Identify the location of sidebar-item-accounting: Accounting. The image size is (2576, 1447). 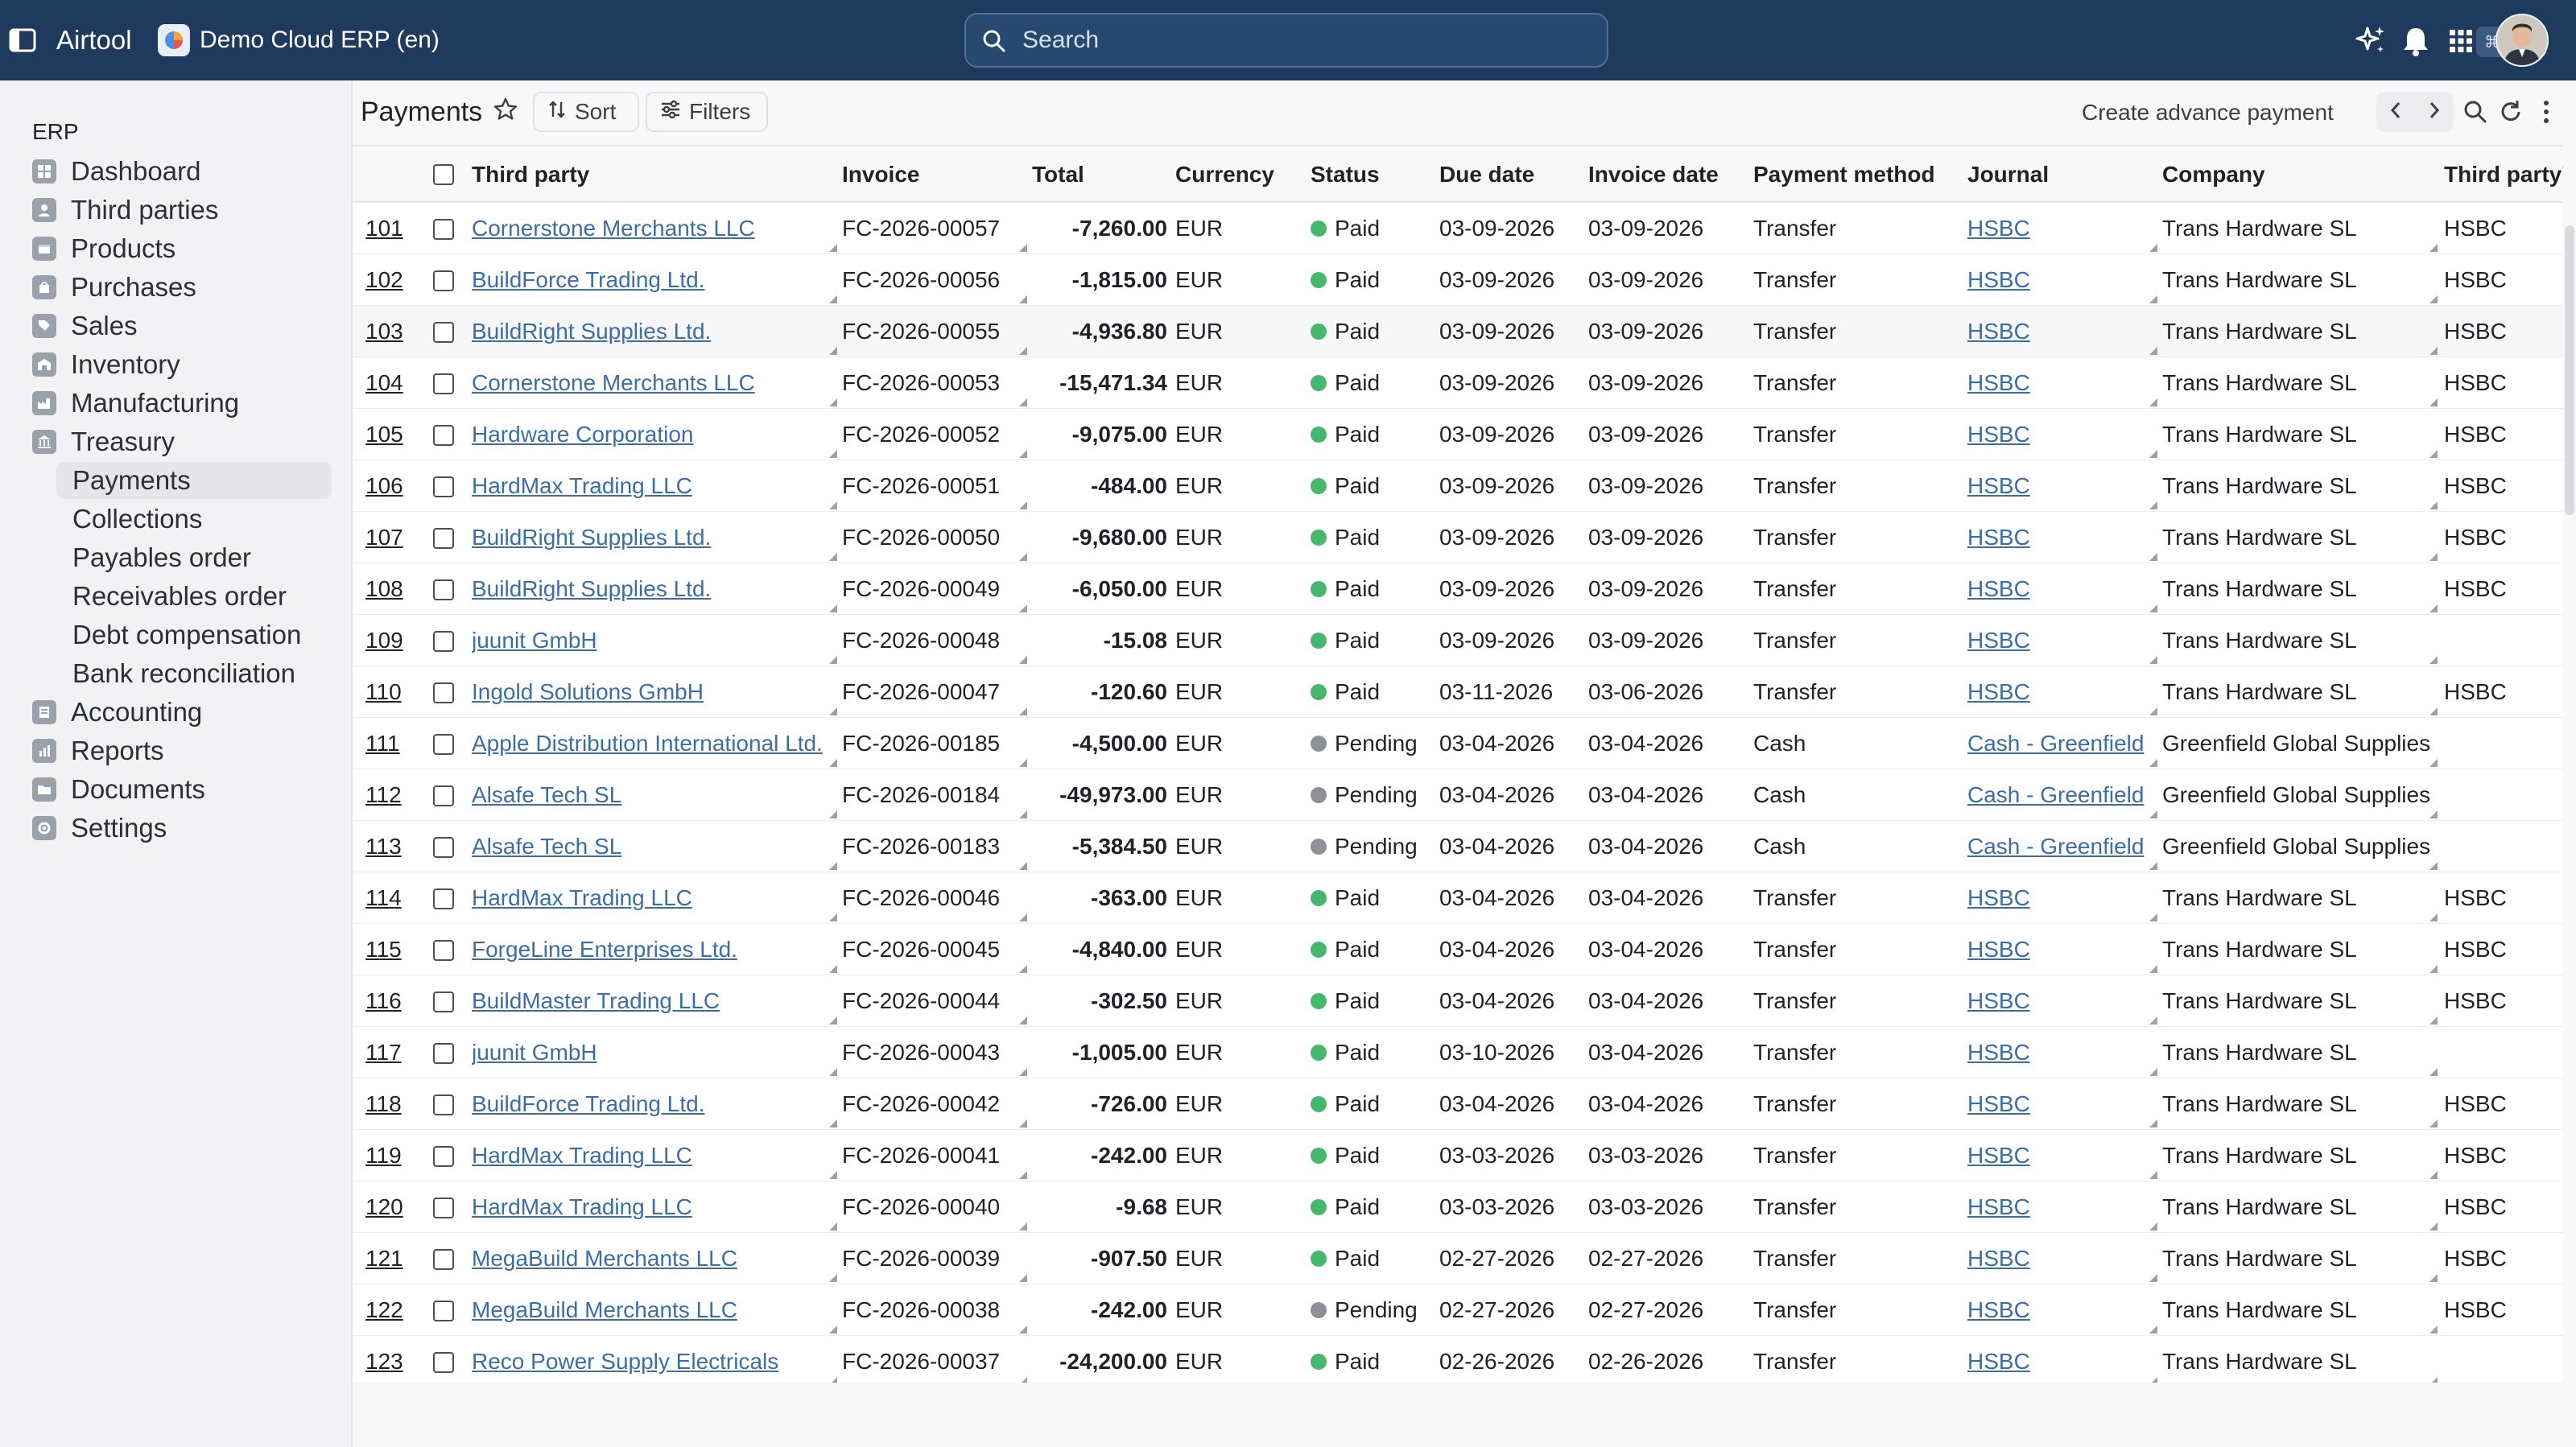
(117, 713).